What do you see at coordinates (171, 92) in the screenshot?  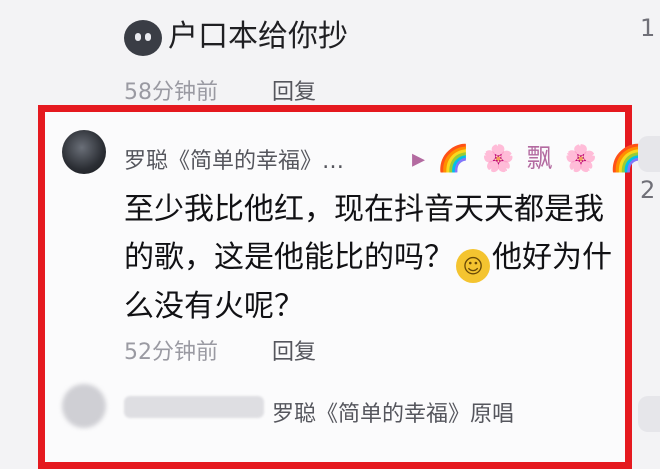 I see `top-comment-time: 58分钟前` at bounding box center [171, 92].